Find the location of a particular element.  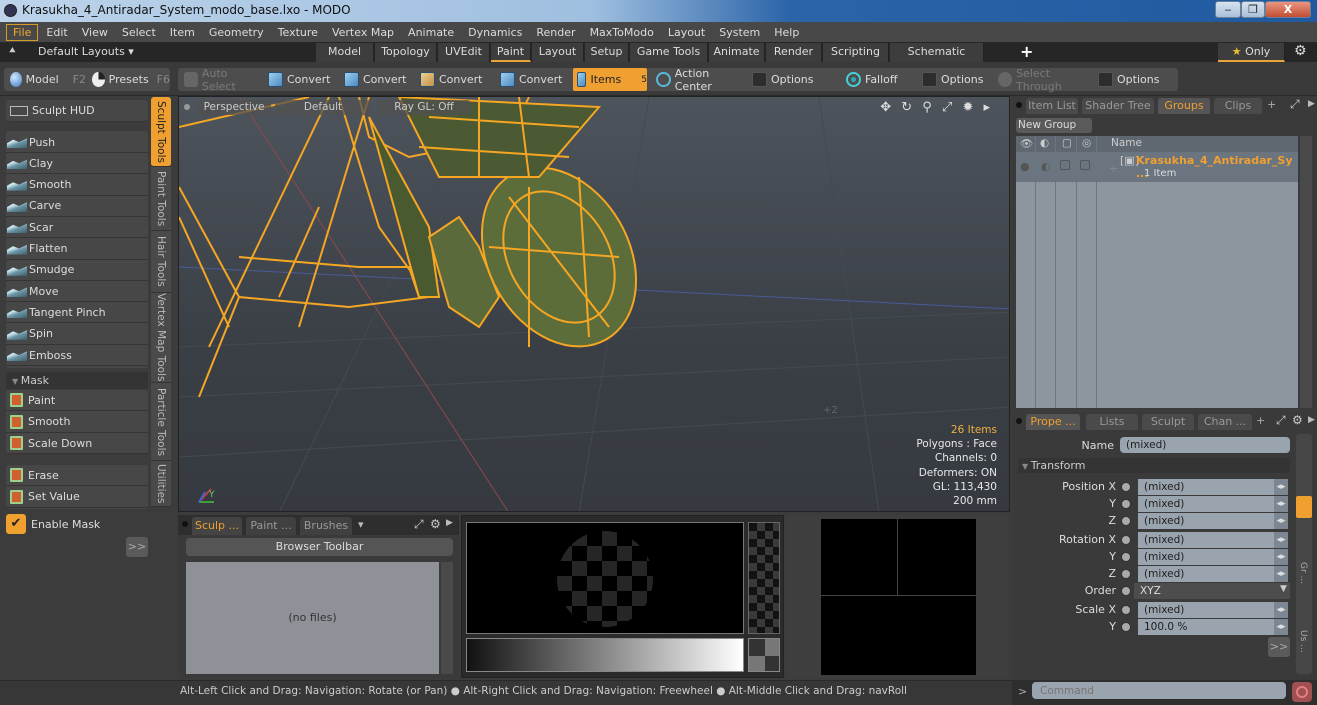

render-column-icon: ◐ is located at coordinates (1044, 143).